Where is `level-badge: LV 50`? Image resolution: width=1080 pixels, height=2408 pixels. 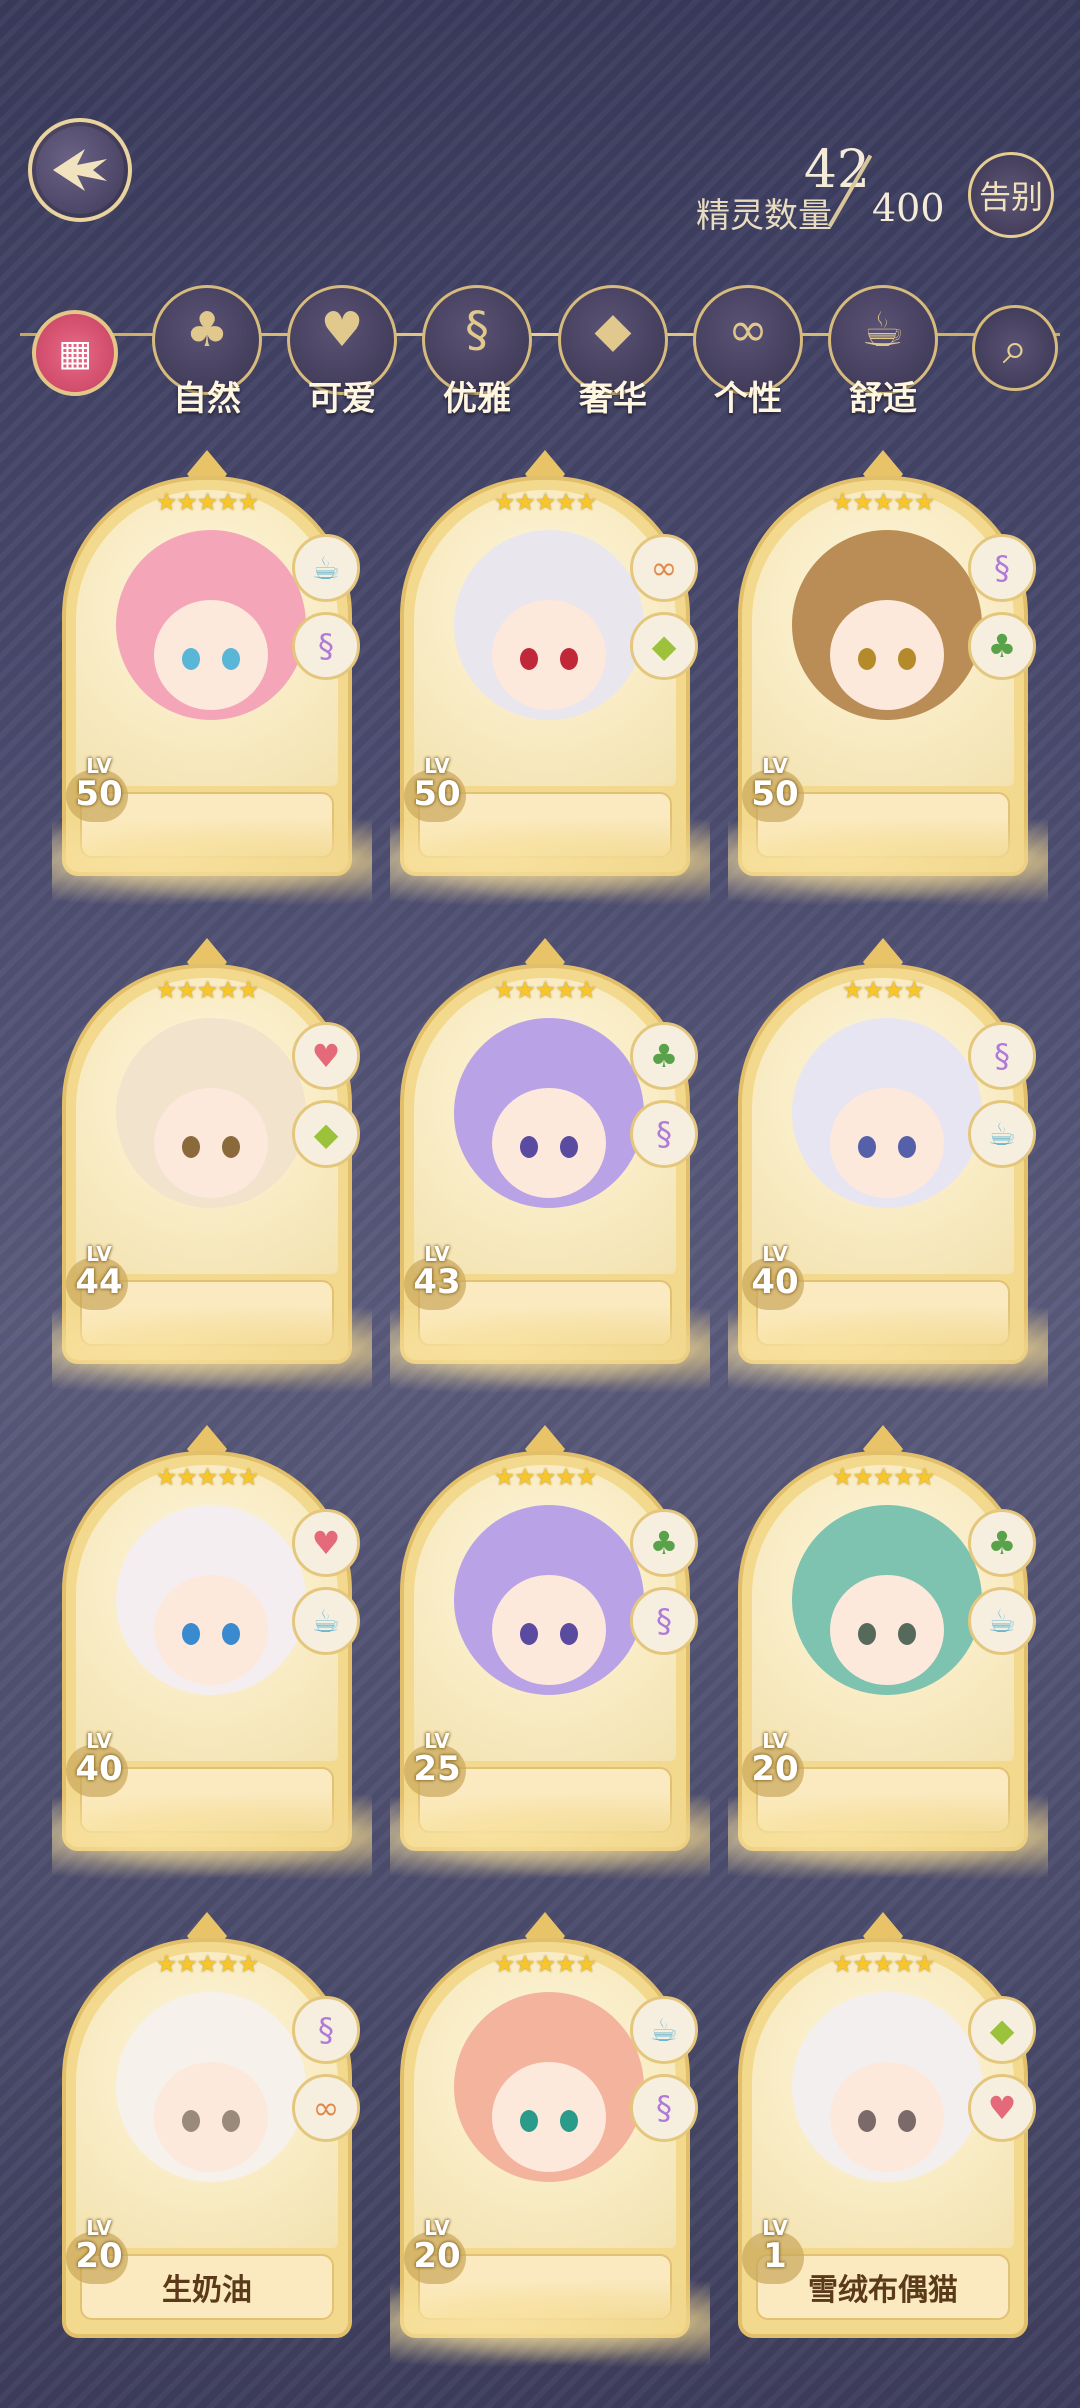 level-badge: LV 50 is located at coordinates (775, 784).